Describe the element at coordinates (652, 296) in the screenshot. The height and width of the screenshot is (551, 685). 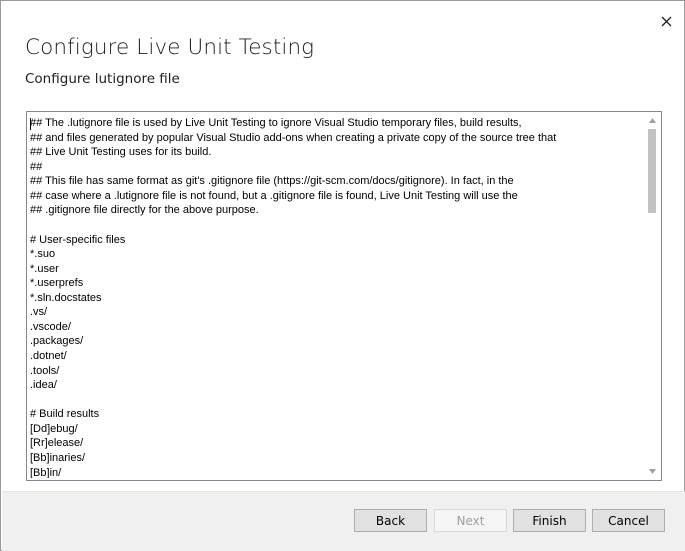
I see `vertical-scrollbar` at that location.